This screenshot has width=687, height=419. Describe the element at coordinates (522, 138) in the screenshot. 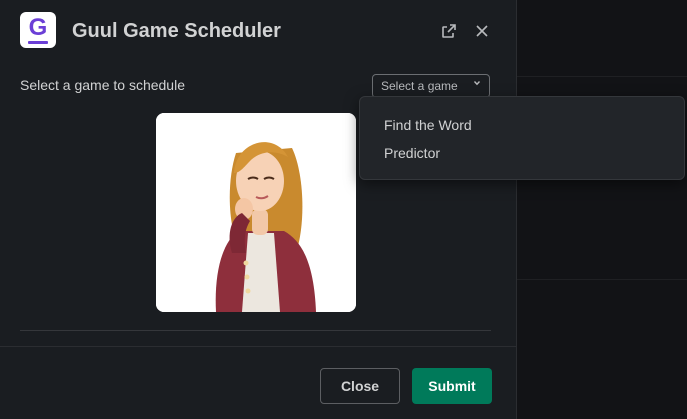

I see `game-dropdown-menu: Find the Word Predictor` at that location.